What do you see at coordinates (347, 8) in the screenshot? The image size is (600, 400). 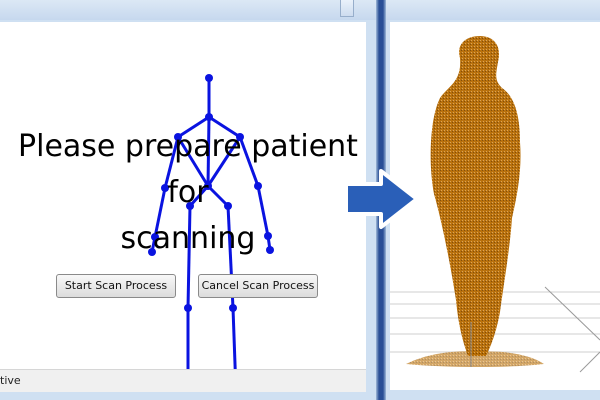 I see `window-button` at bounding box center [347, 8].